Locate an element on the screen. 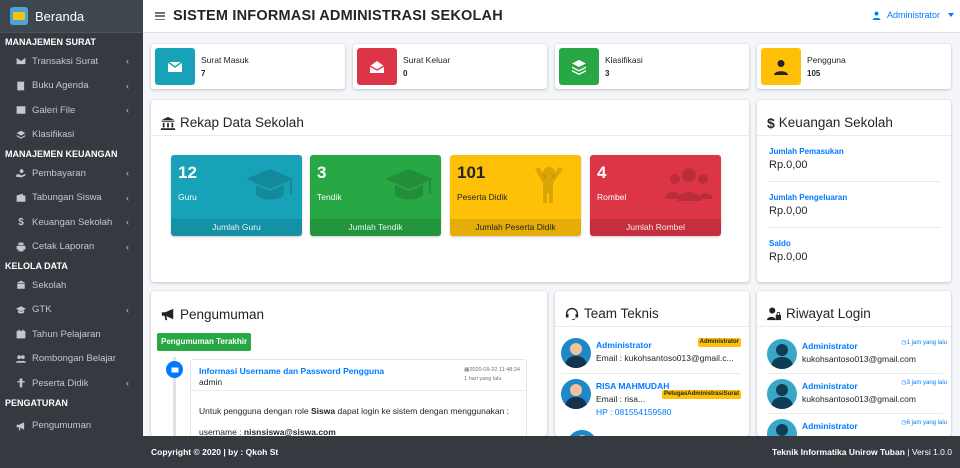 Image resolution: width=960 pixels, height=468 pixels. sidebar-item-transaksi-surat: Transaksi Surat ‹ is located at coordinates (71, 61).